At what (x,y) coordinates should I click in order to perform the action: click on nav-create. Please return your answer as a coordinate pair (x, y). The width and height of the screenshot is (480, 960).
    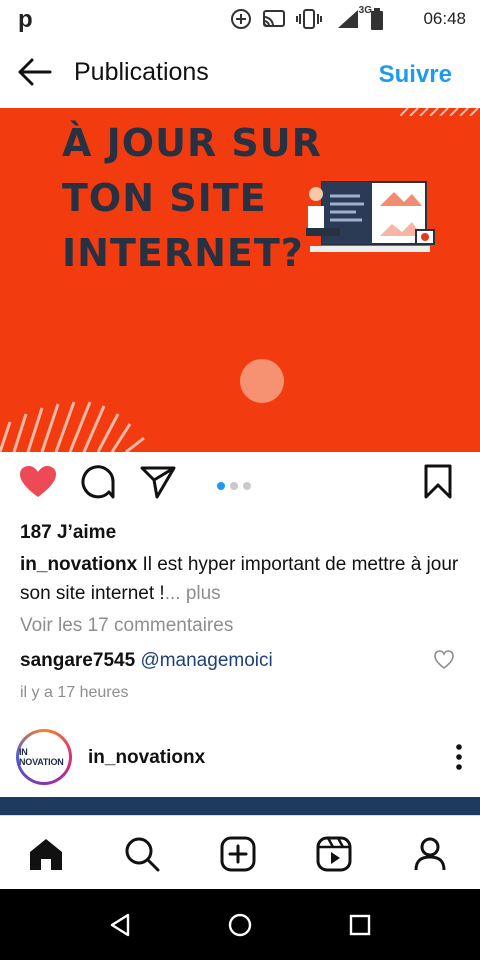
    Looking at the image, I should click on (238, 854).